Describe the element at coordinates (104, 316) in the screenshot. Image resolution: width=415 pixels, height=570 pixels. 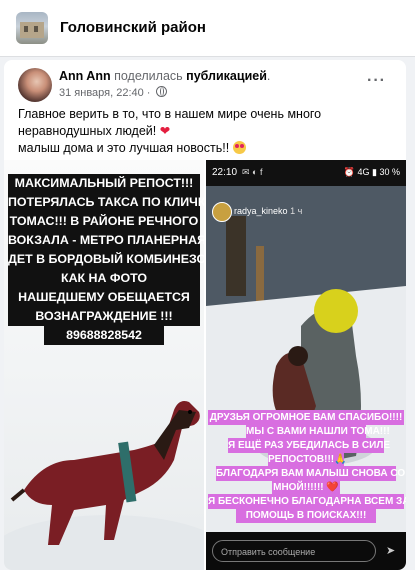
I see `poster-line: ВОЗНАГРАЖДЕНИЕ !!!` at that location.